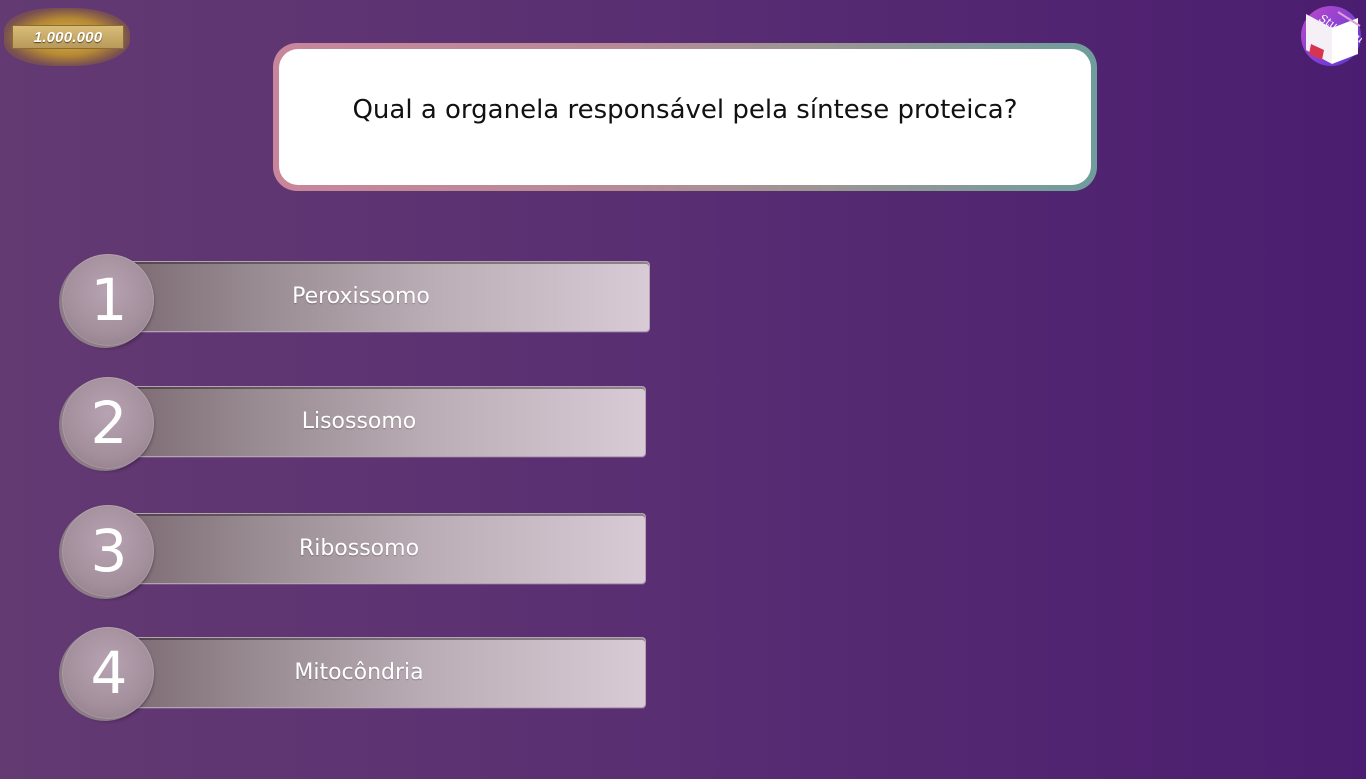 This screenshot has width=1366, height=779. I want to click on answer-bar: Mitocôndria, so click(383, 672).